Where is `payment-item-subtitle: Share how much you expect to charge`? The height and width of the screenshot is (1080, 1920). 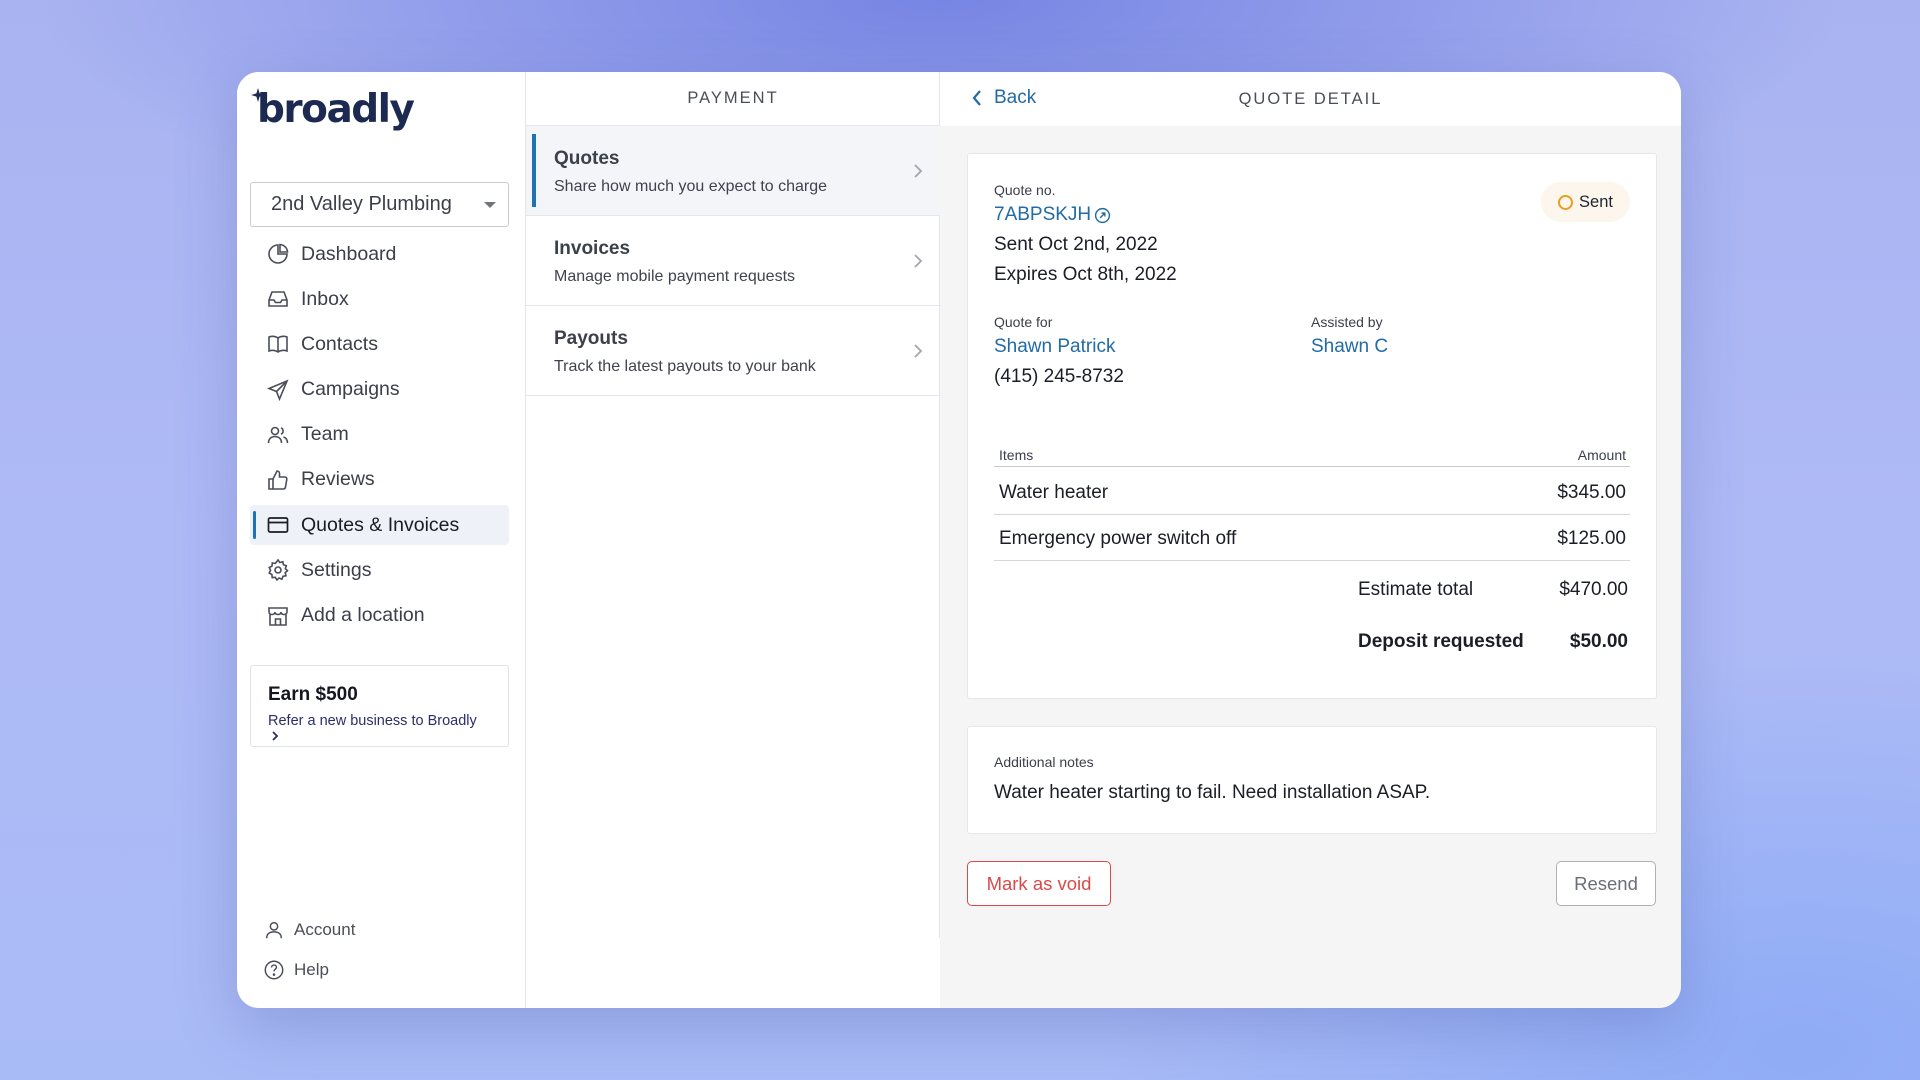
payment-item-subtitle: Share how much you expect to charge is located at coordinates (691, 186).